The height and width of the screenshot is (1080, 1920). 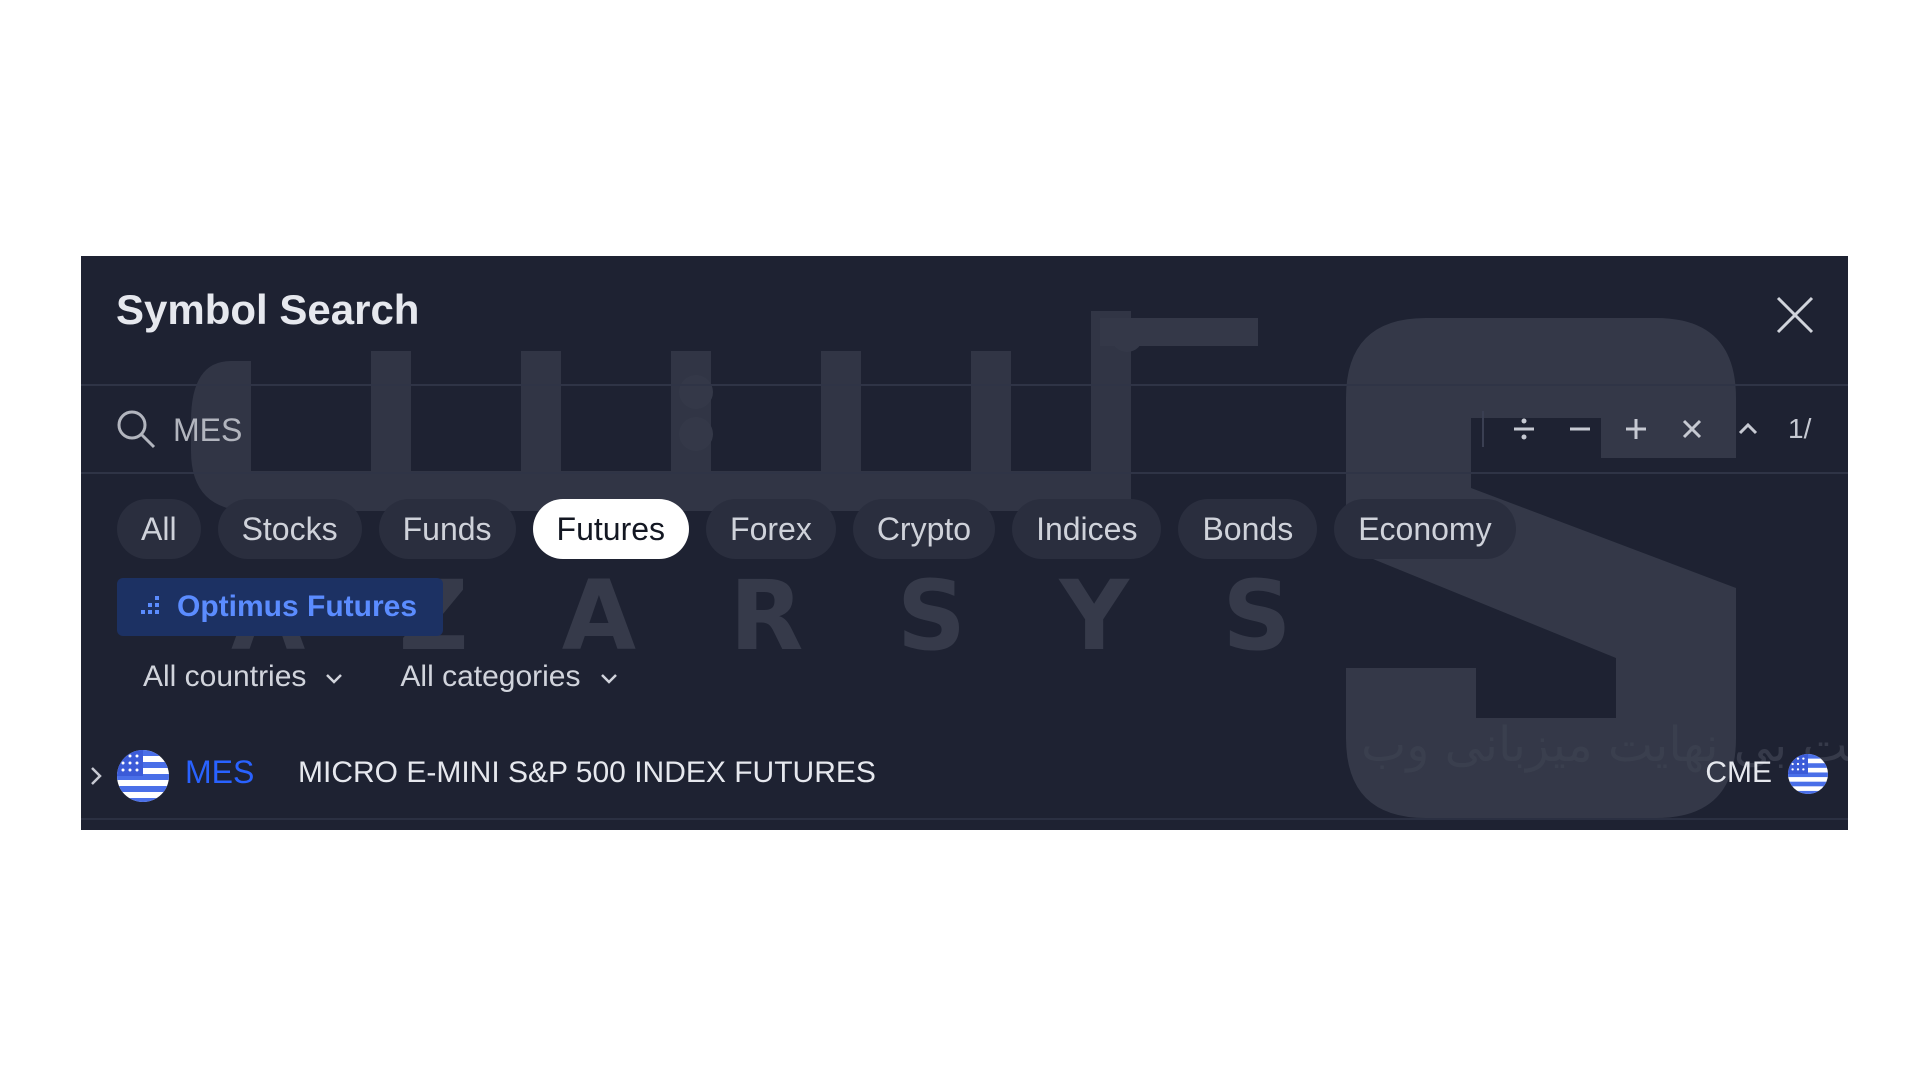 What do you see at coordinates (1800, 428) in the screenshot?
I see `result-count: 1/` at bounding box center [1800, 428].